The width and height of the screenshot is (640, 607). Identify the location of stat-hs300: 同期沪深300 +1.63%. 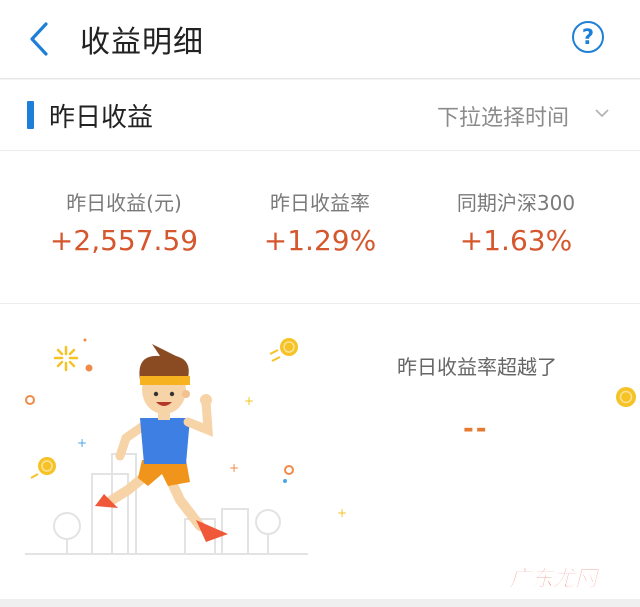
(516, 222).